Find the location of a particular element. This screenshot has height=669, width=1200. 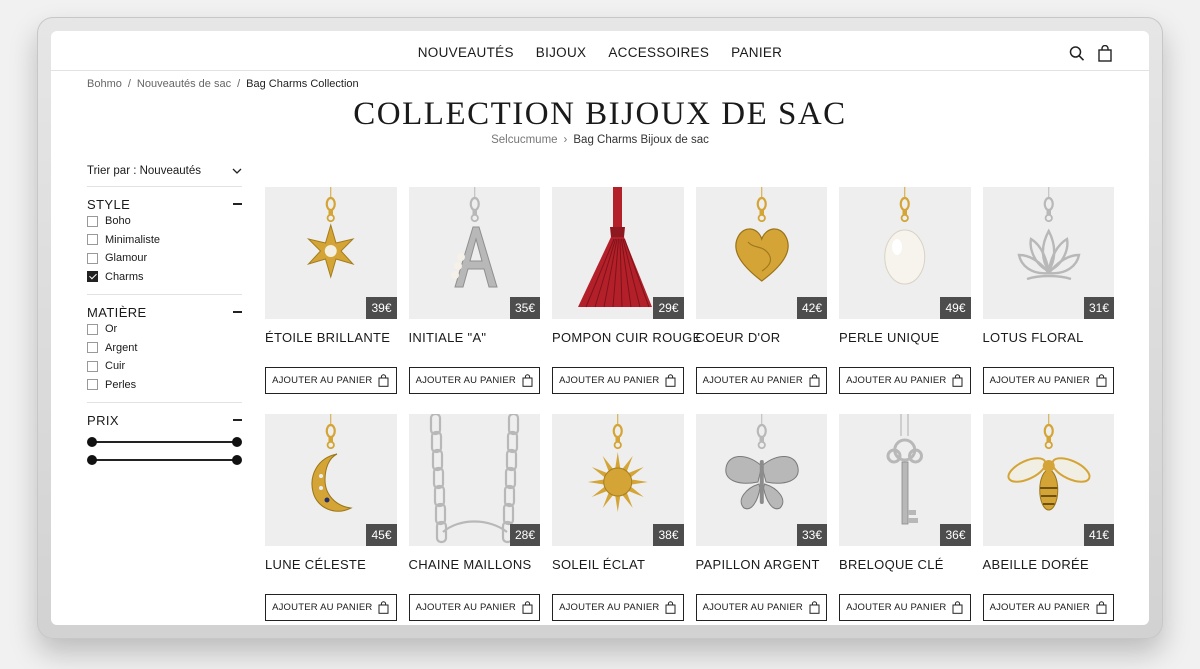

product-card: 36€ BRELOQUE CLÉ AJOUTER AU PANIER is located at coordinates (905, 517).